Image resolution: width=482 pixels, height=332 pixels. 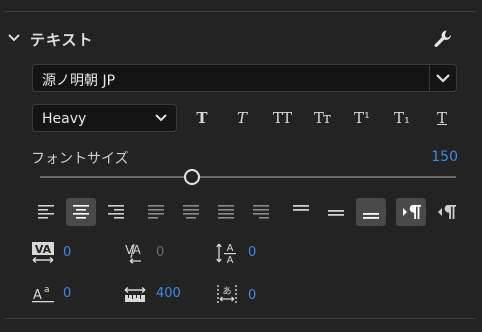 I want to click on font-size-slider-track, so click(x=248, y=177).